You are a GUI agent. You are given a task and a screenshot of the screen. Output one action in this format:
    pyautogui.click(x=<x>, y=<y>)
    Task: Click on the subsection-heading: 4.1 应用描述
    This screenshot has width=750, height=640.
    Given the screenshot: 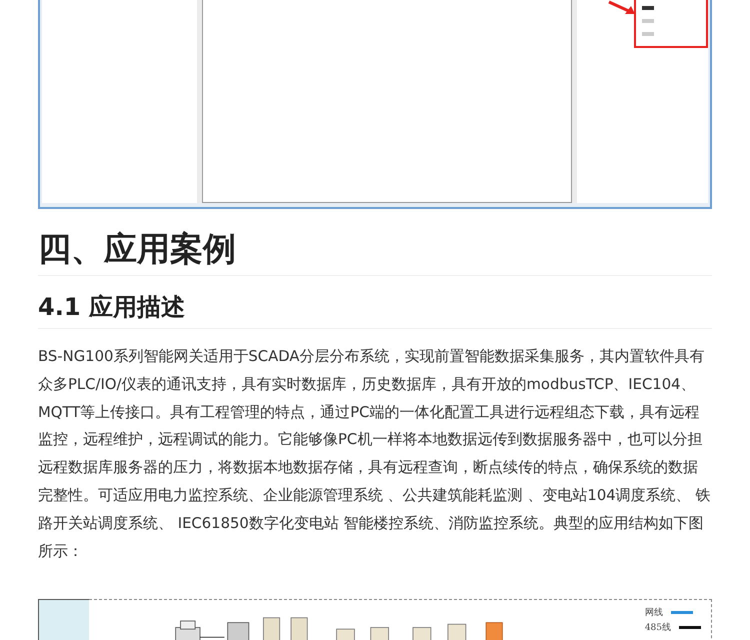 What is the action you would take?
    pyautogui.click(x=375, y=309)
    